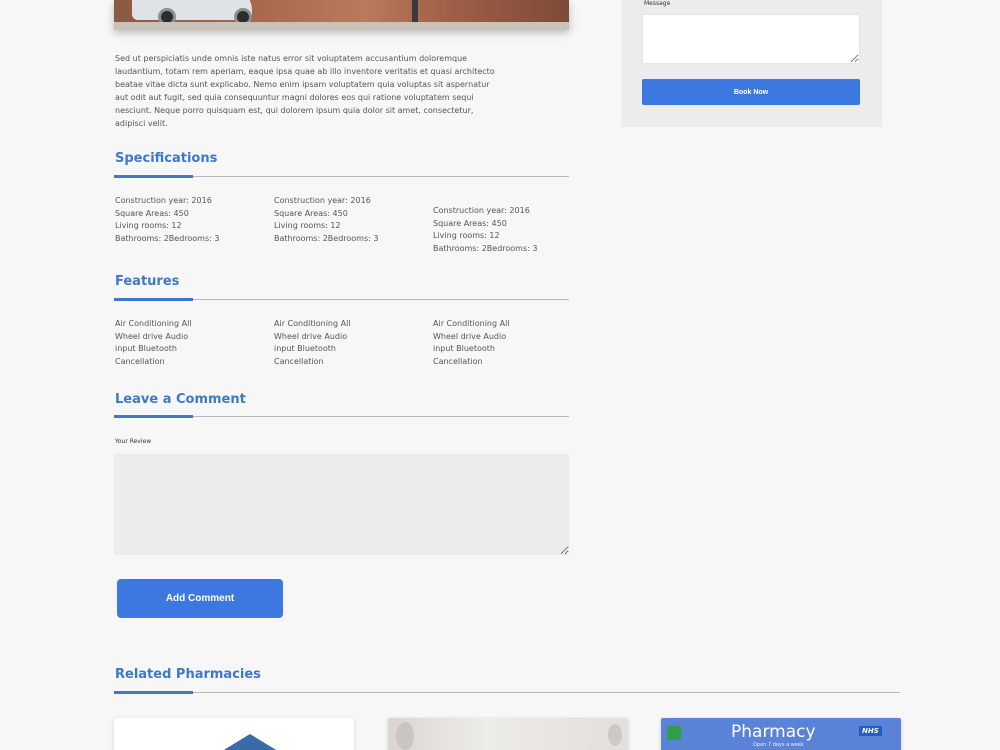 This screenshot has width=1000, height=750. What do you see at coordinates (773, 732) in the screenshot?
I see `pharmacy-sign-text: Pharmacy` at bounding box center [773, 732].